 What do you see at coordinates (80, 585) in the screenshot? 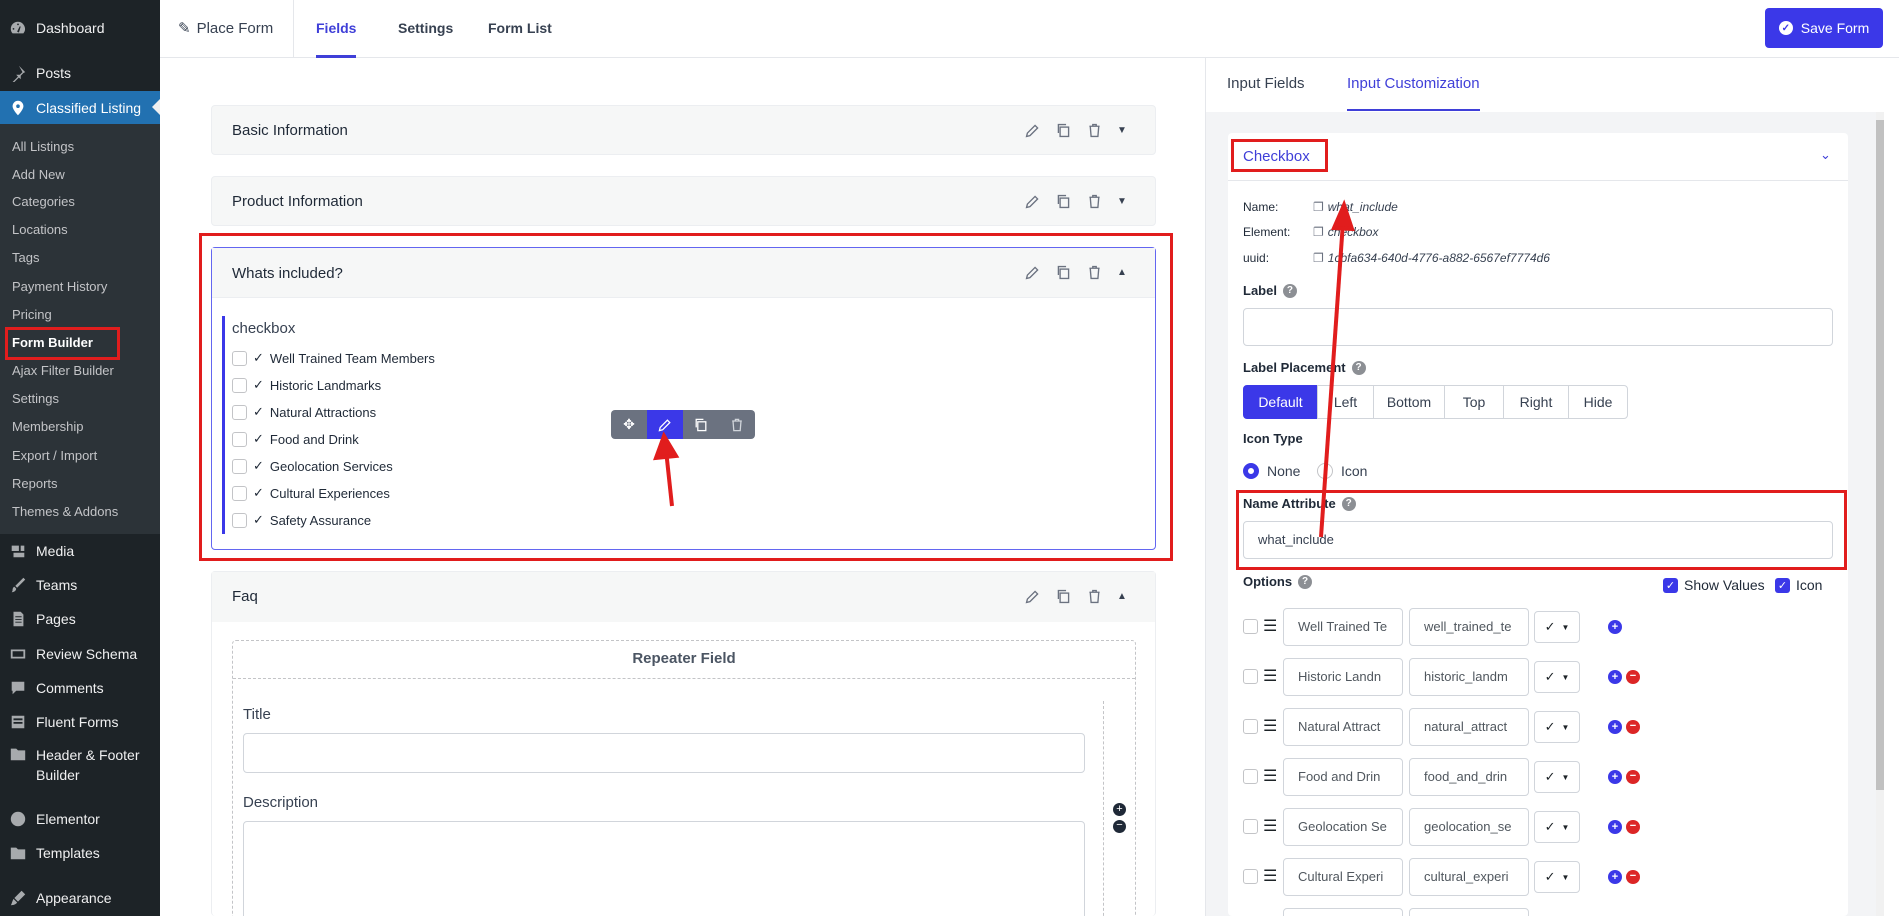
I see `menu-teams: Teams` at bounding box center [80, 585].